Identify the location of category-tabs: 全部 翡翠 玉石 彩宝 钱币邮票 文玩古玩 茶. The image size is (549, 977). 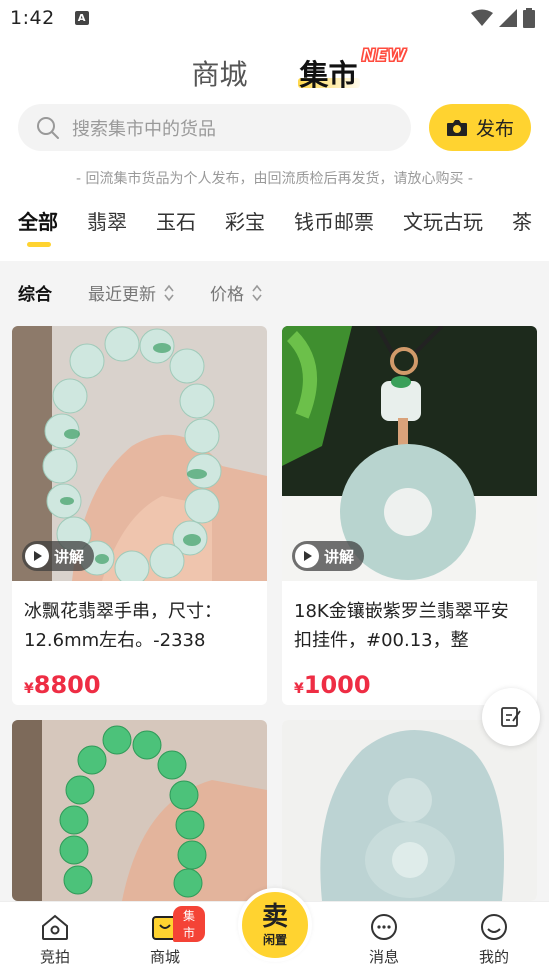
(283, 231).